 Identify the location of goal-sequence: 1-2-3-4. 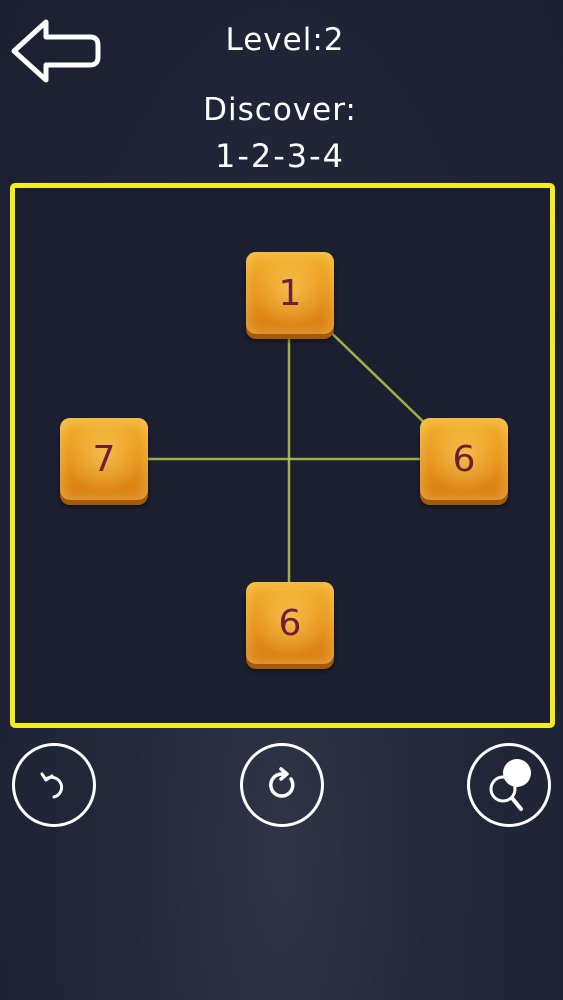
(280, 156).